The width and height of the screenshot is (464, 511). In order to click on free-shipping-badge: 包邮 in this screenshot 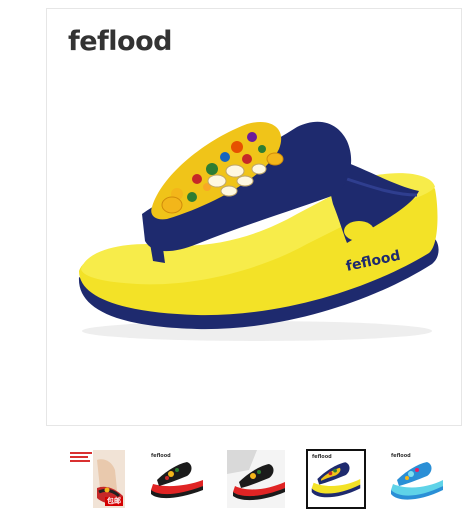, I will do `click(114, 501)`.